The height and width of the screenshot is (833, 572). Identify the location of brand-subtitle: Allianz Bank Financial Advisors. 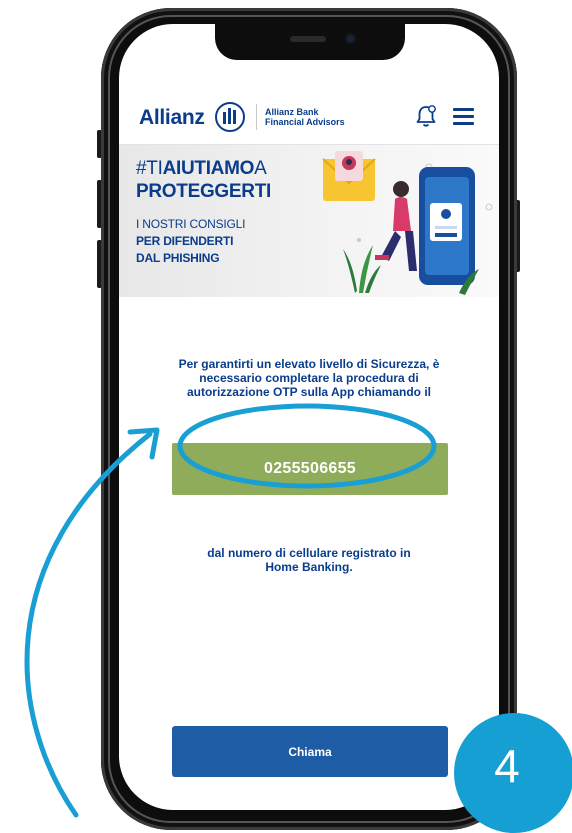
(305, 117).